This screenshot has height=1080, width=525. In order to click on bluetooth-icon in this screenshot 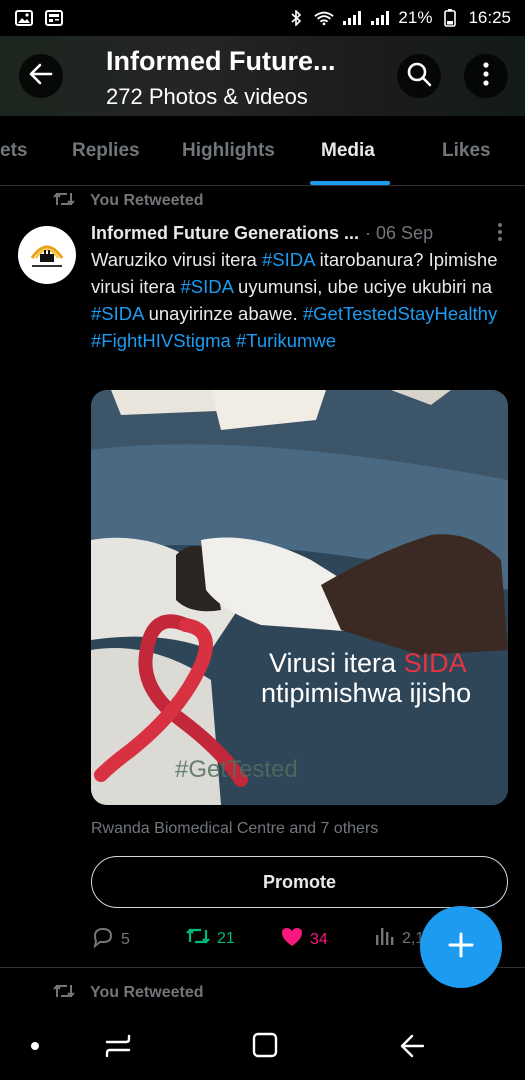, I will do `click(296, 18)`.